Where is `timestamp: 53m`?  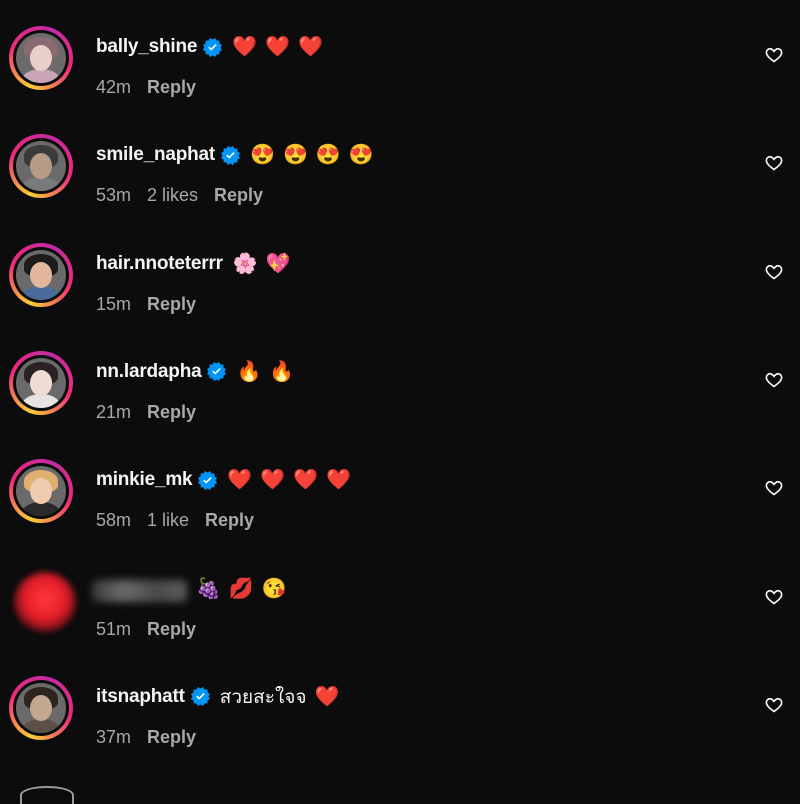
timestamp: 53m is located at coordinates (113, 195).